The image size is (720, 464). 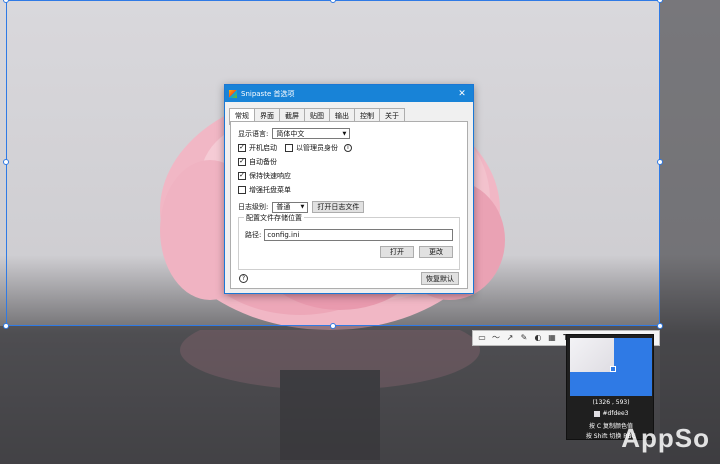 I want to click on path-input: config.ini, so click(x=358, y=235).